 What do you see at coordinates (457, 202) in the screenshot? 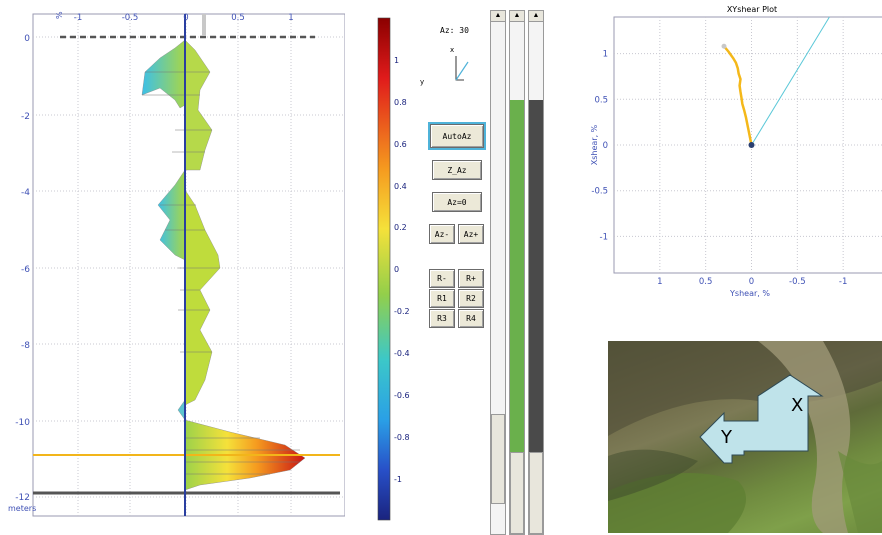
I see `az-zero-button: Az=0` at bounding box center [457, 202].